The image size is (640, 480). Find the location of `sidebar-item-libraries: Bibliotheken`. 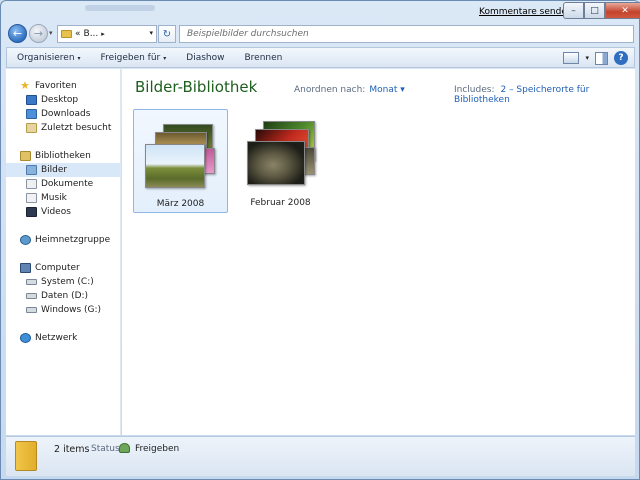

sidebar-item-libraries: Bibliotheken is located at coordinates (63, 156).